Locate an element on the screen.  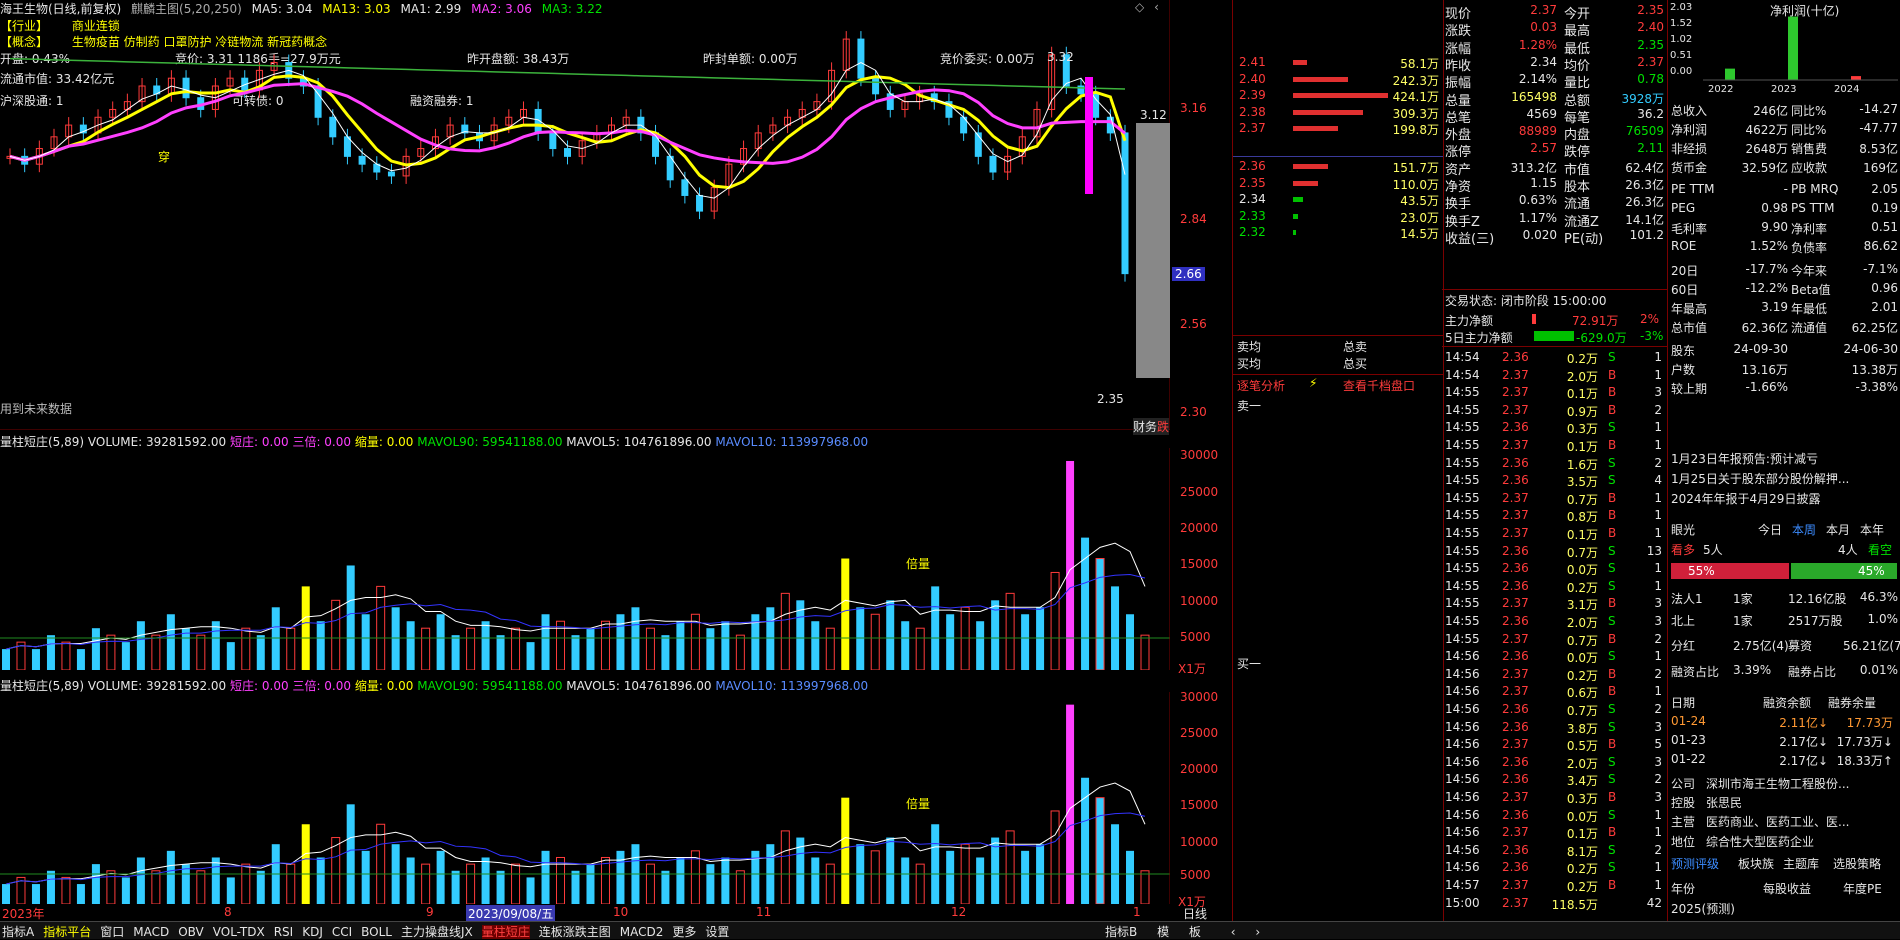
sell-price-1: 2.40 is located at coordinates (1252, 78).